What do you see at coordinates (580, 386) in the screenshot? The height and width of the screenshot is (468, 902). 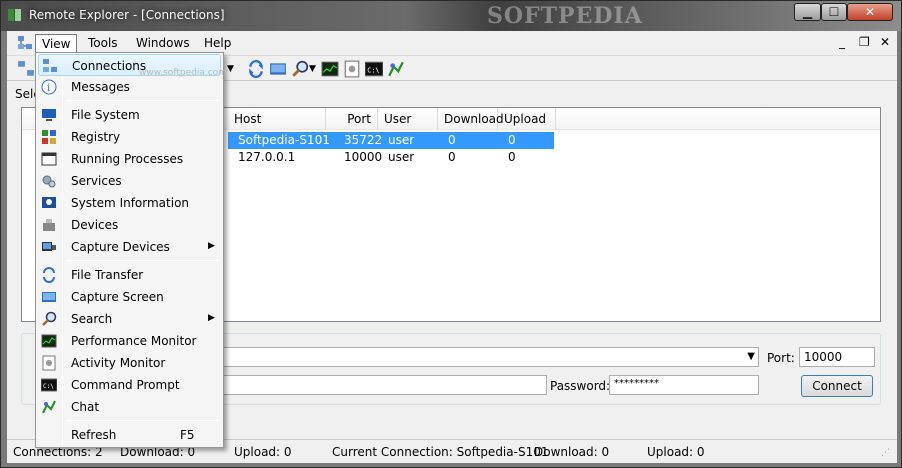 I see `password-label: Password:` at bounding box center [580, 386].